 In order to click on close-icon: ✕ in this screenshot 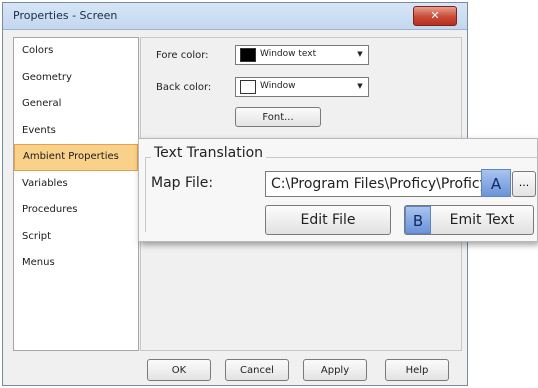, I will do `click(435, 15)`.